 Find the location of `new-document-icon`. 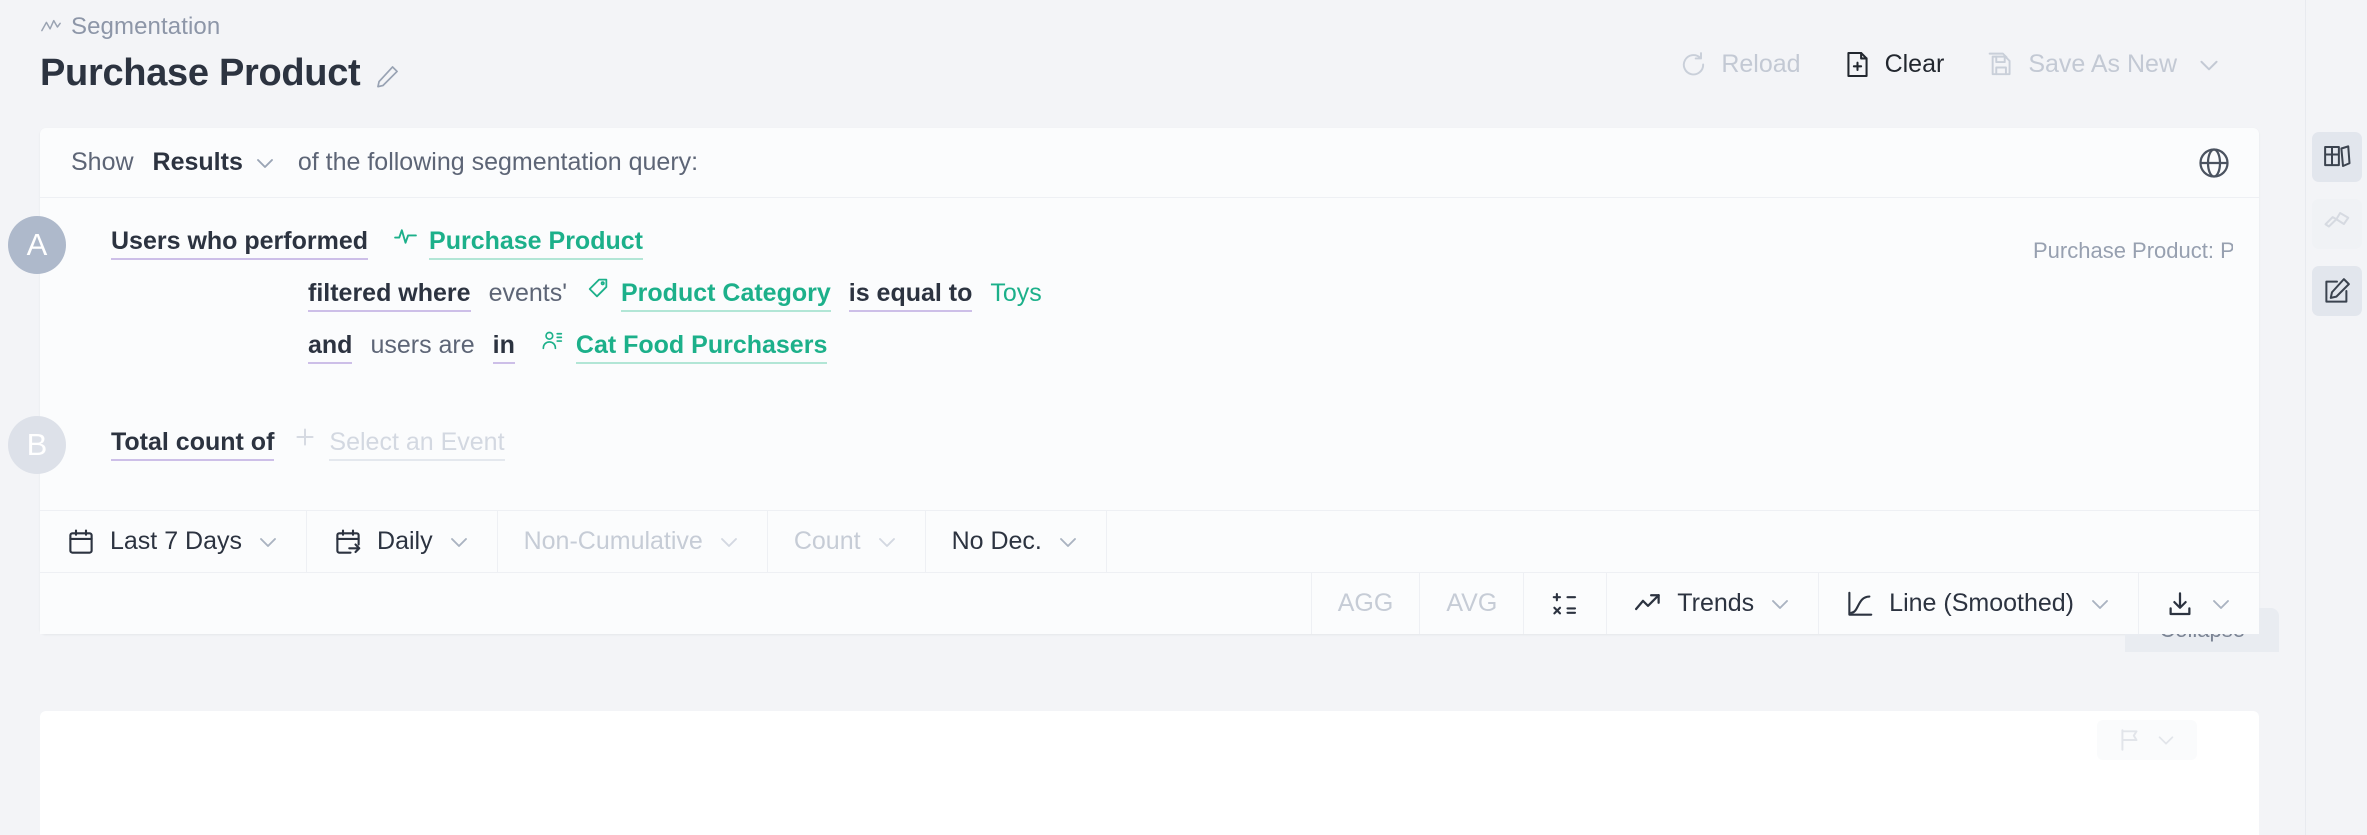

new-document-icon is located at coordinates (1857, 64).